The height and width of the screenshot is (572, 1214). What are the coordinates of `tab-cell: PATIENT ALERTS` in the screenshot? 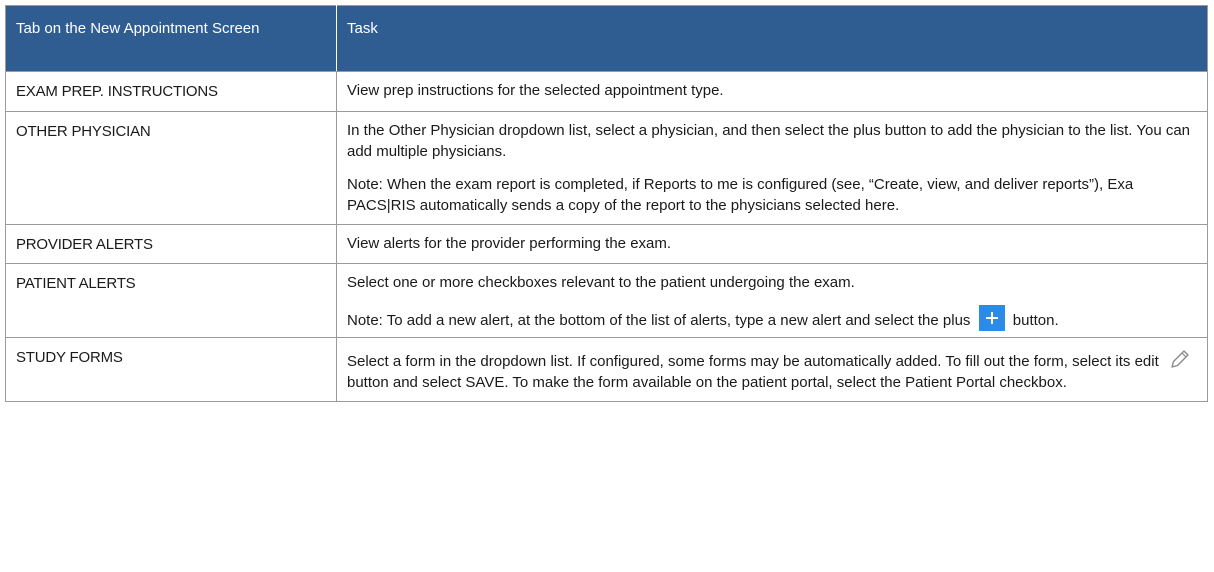 It's located at (171, 300).